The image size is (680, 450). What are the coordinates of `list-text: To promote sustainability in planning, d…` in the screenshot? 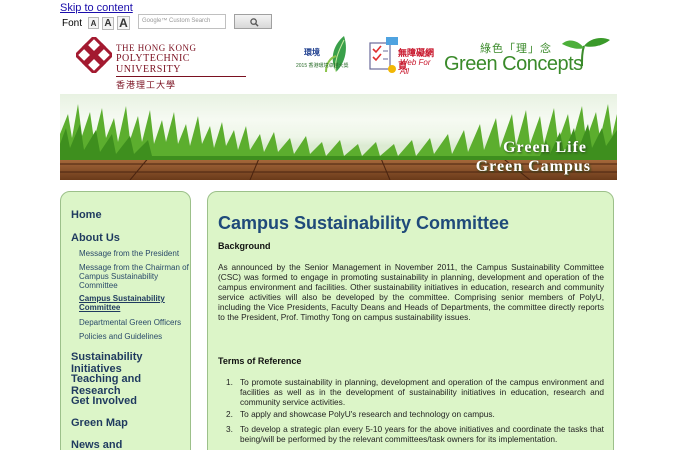 It's located at (422, 392).